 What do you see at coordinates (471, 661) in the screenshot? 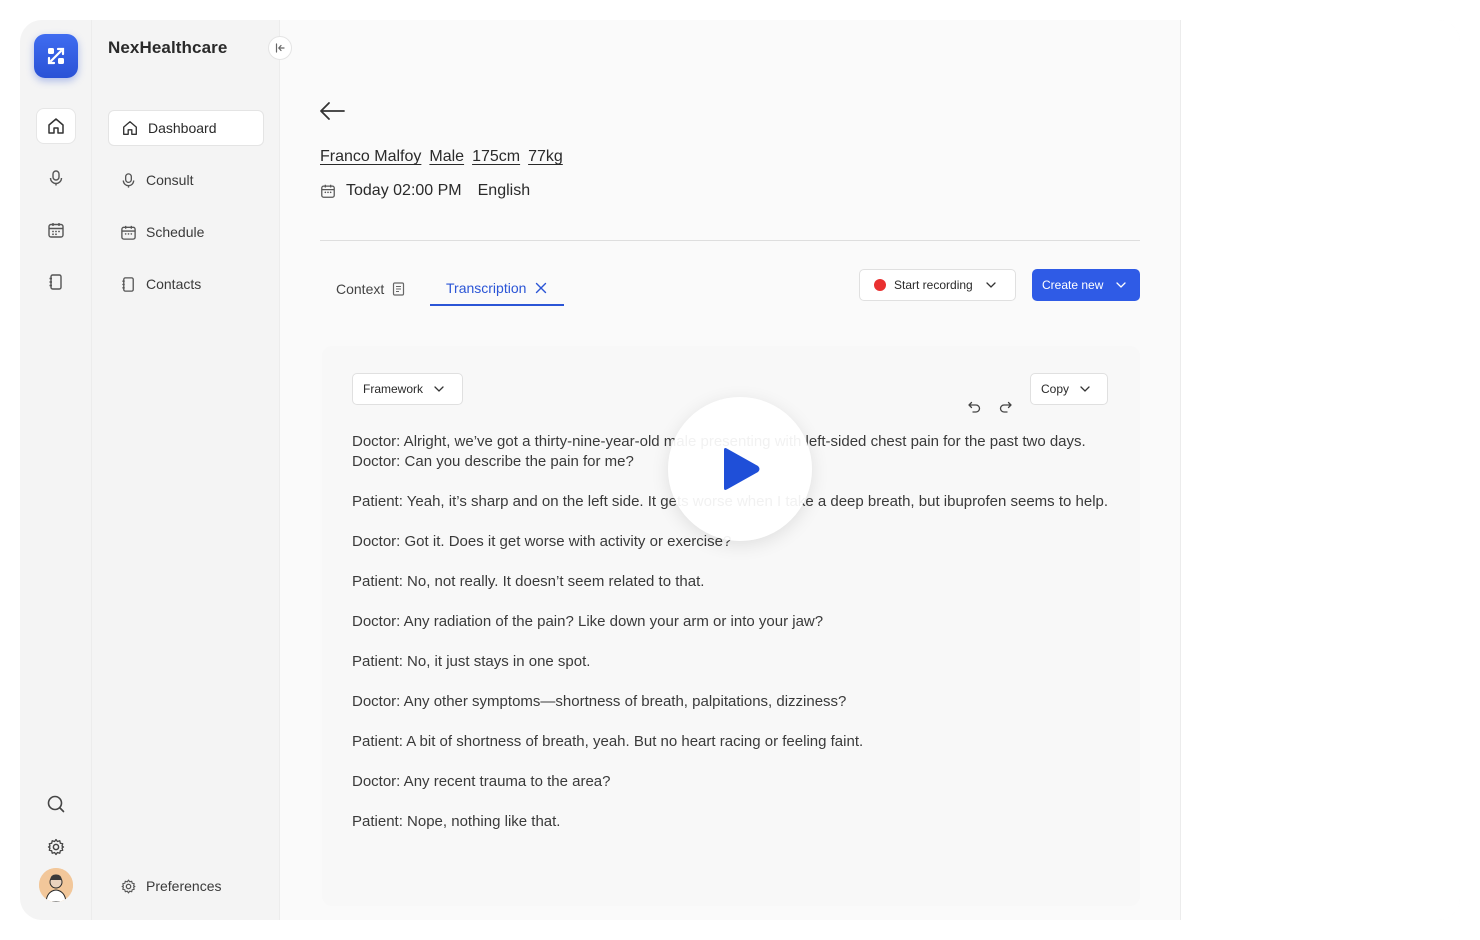
I see `transcript-line: Patient: No, it just stays in one spot.` at bounding box center [471, 661].